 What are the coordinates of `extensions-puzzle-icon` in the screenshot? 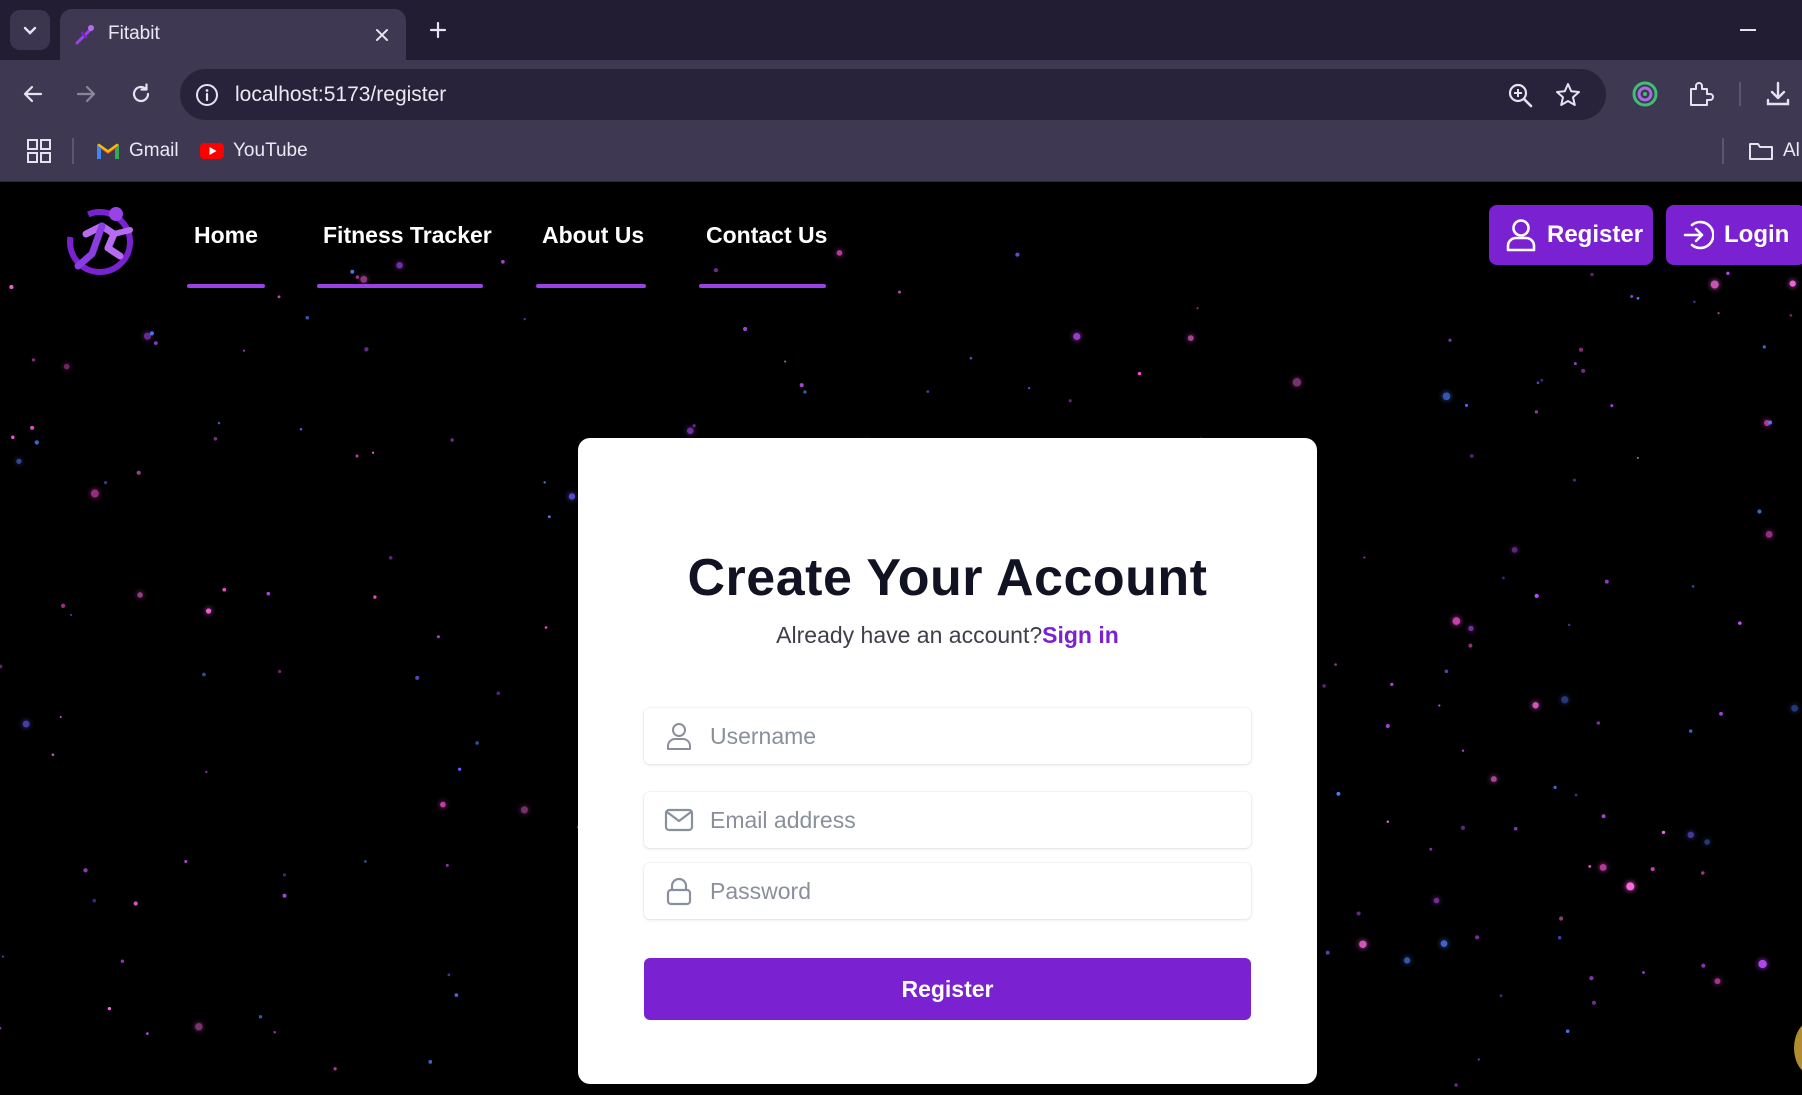 It's located at (1700, 94).